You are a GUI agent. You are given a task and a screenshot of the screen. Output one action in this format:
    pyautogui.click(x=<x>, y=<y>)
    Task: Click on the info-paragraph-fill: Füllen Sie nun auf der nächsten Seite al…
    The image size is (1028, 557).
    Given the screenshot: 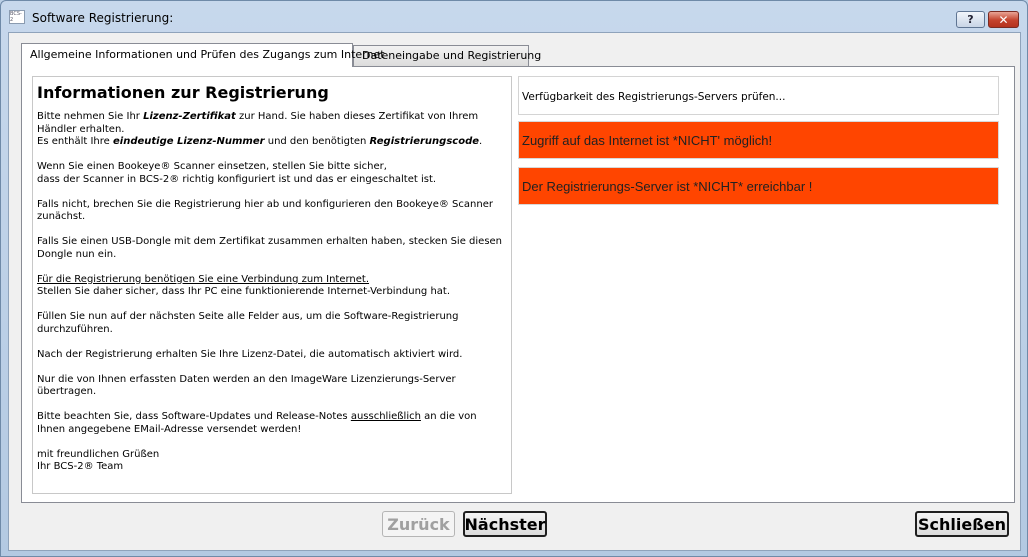 What is the action you would take?
    pyautogui.click(x=248, y=323)
    